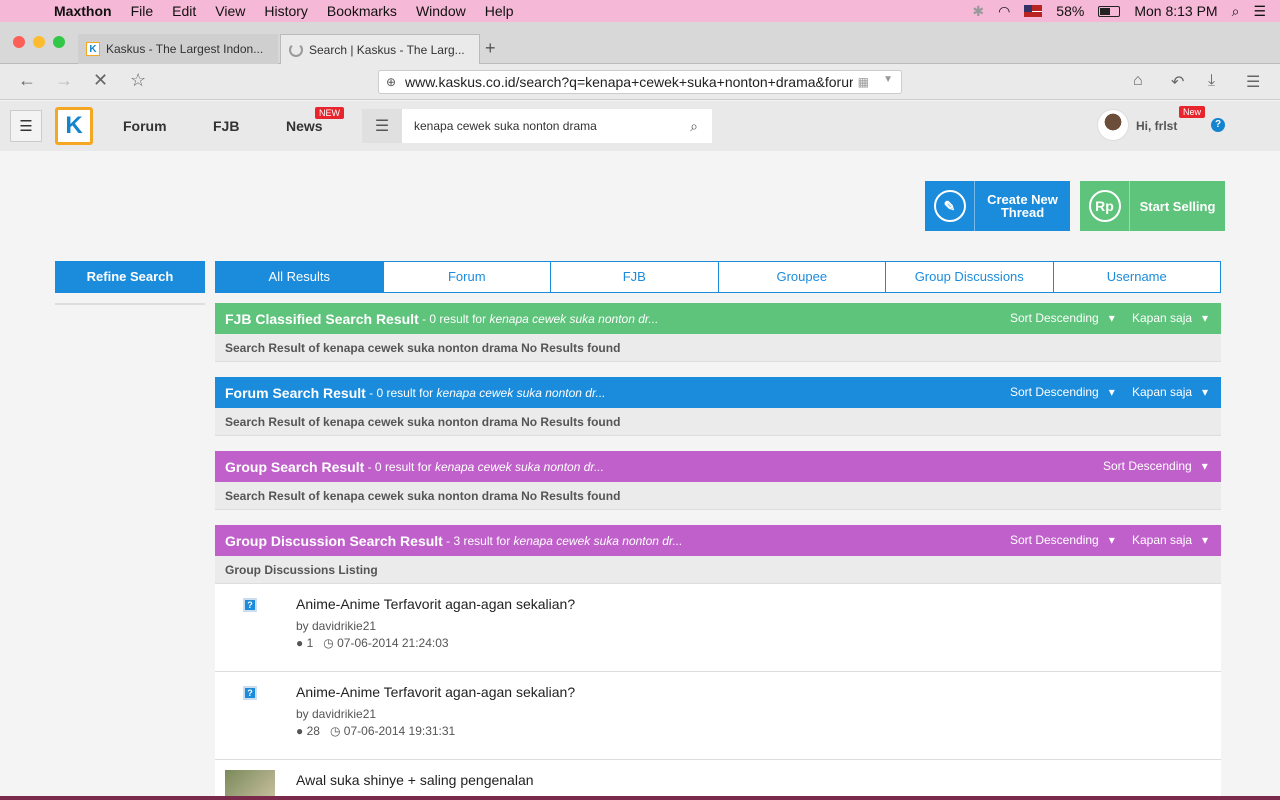 This screenshot has height=800, width=1280. Describe the element at coordinates (230, 11) in the screenshot. I see `menu-view: View` at that location.